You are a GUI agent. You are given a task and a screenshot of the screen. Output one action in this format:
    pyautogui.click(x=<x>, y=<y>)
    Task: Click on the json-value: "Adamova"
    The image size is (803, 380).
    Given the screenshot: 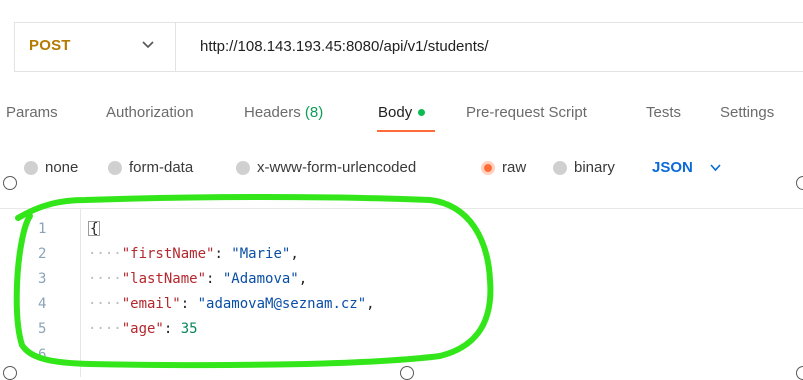 What is the action you would take?
    pyautogui.click(x=260, y=279)
    